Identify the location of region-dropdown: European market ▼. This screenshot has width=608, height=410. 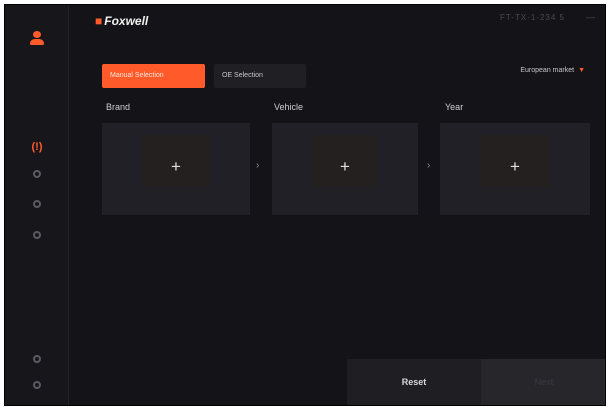
(552, 70).